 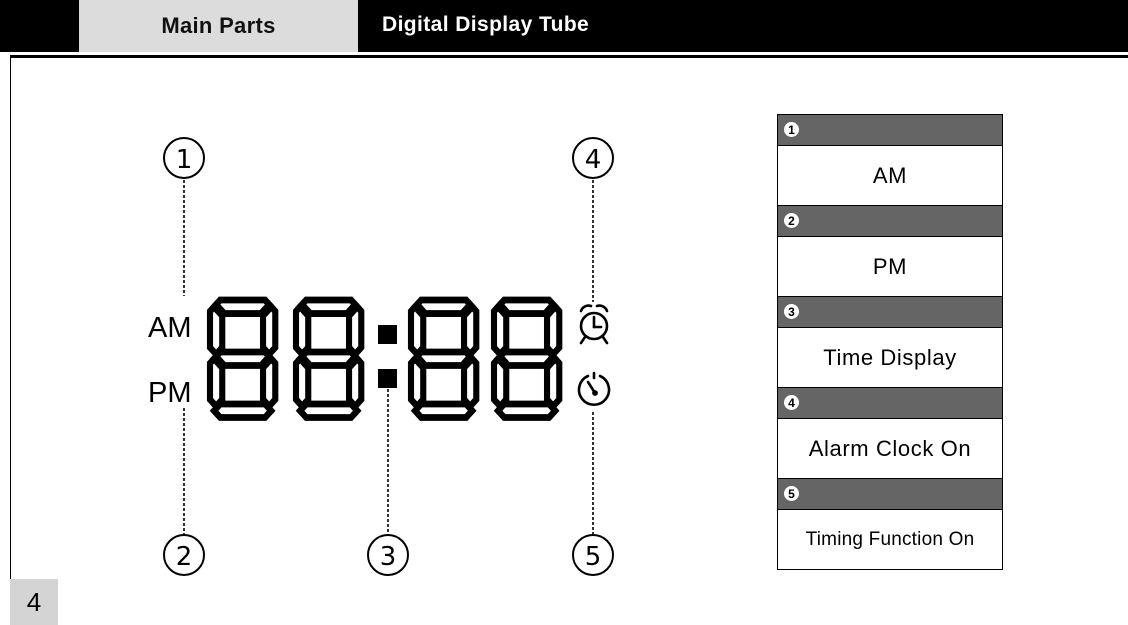 What do you see at coordinates (791, 220) in the screenshot?
I see `legend-number: 2` at bounding box center [791, 220].